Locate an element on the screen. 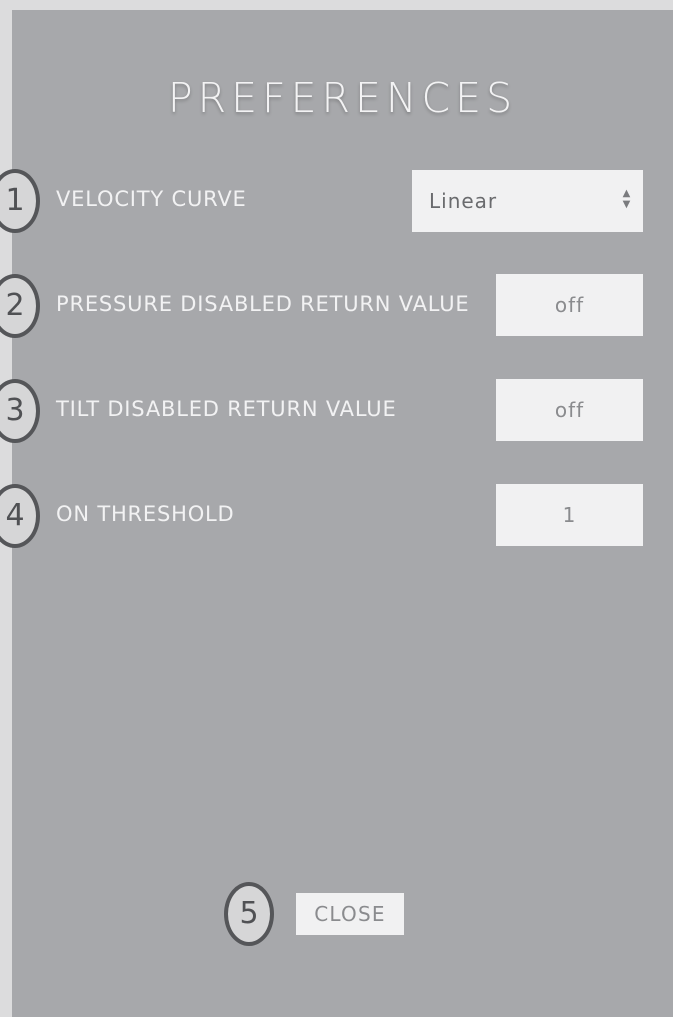 This screenshot has width=673, height=1017. pressure-disabled-return-value-field: off is located at coordinates (569, 305).